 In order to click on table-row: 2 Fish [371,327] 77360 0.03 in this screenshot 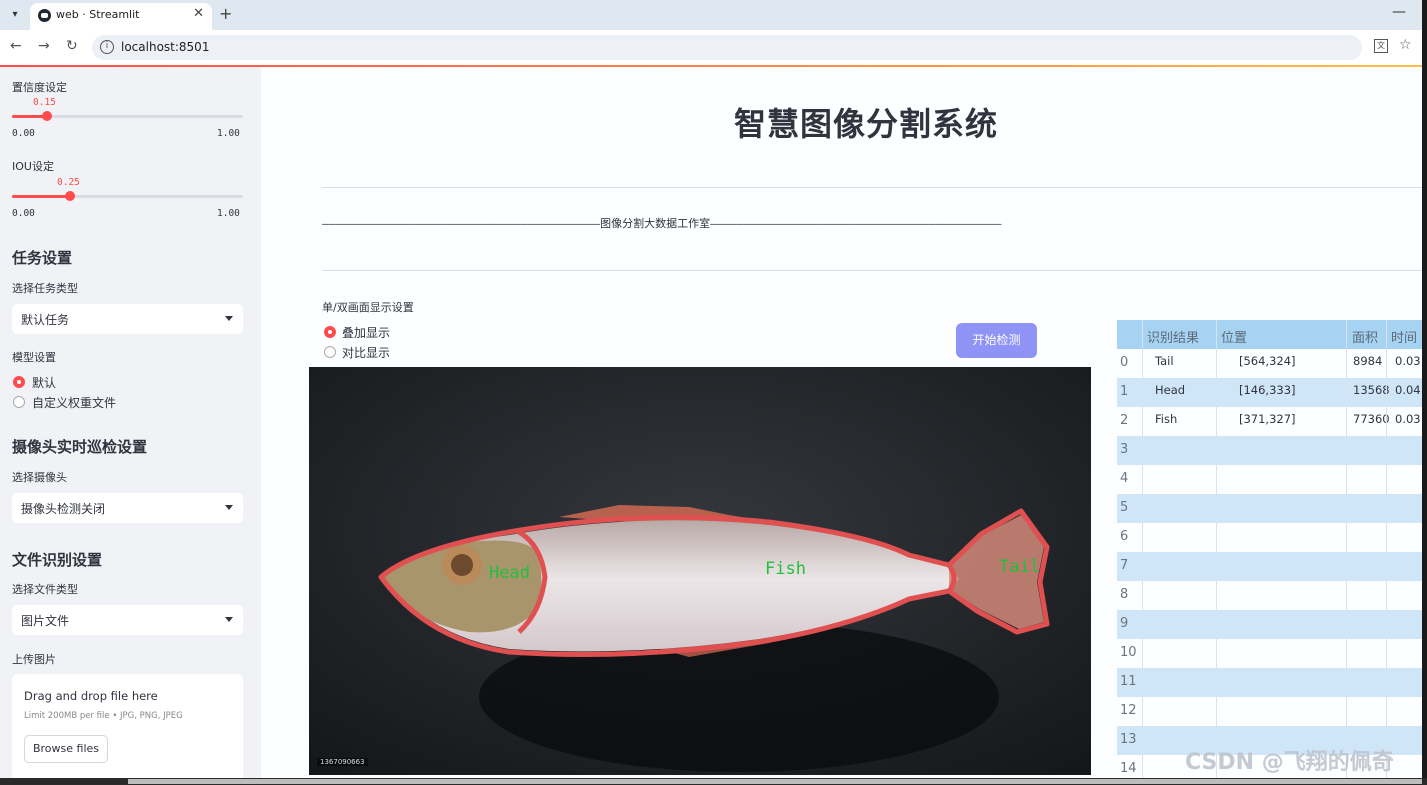, I will do `click(1269, 421)`.